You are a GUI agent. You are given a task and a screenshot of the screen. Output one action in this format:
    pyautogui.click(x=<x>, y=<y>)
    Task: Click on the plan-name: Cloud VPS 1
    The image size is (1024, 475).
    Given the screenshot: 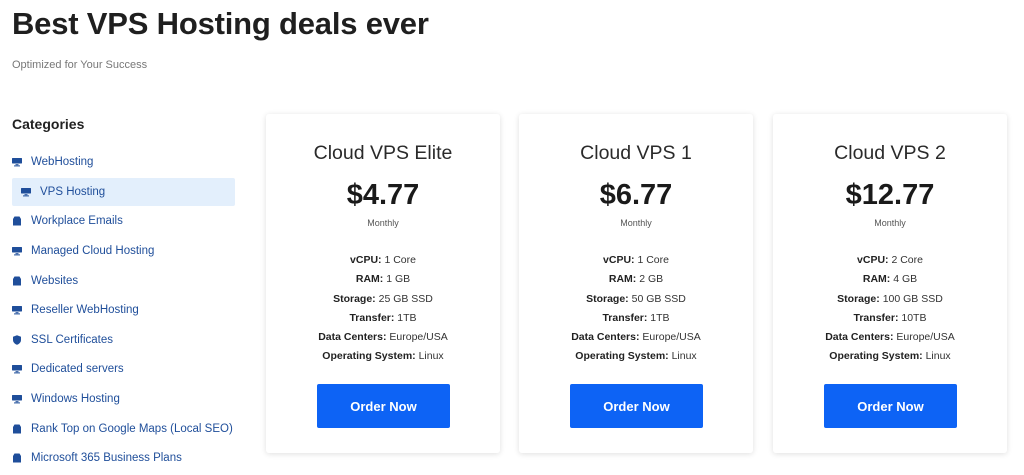 What is the action you would take?
    pyautogui.click(x=636, y=153)
    